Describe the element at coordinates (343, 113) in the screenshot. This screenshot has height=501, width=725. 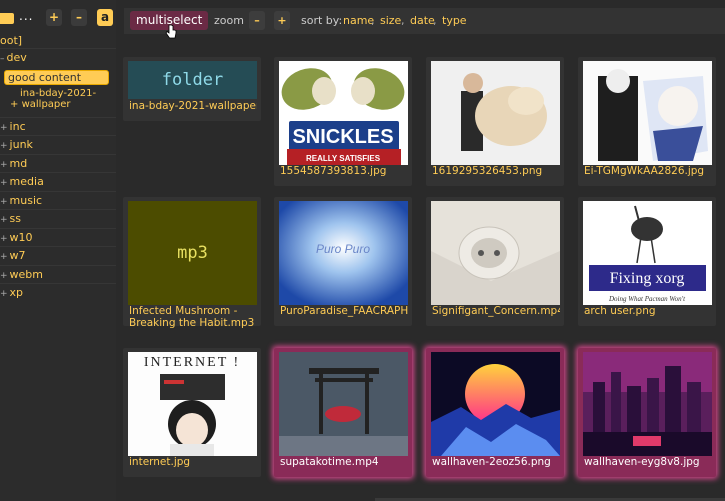
I see `snickles-image-icon: SNICKLES REALLY SATISFIES` at that location.